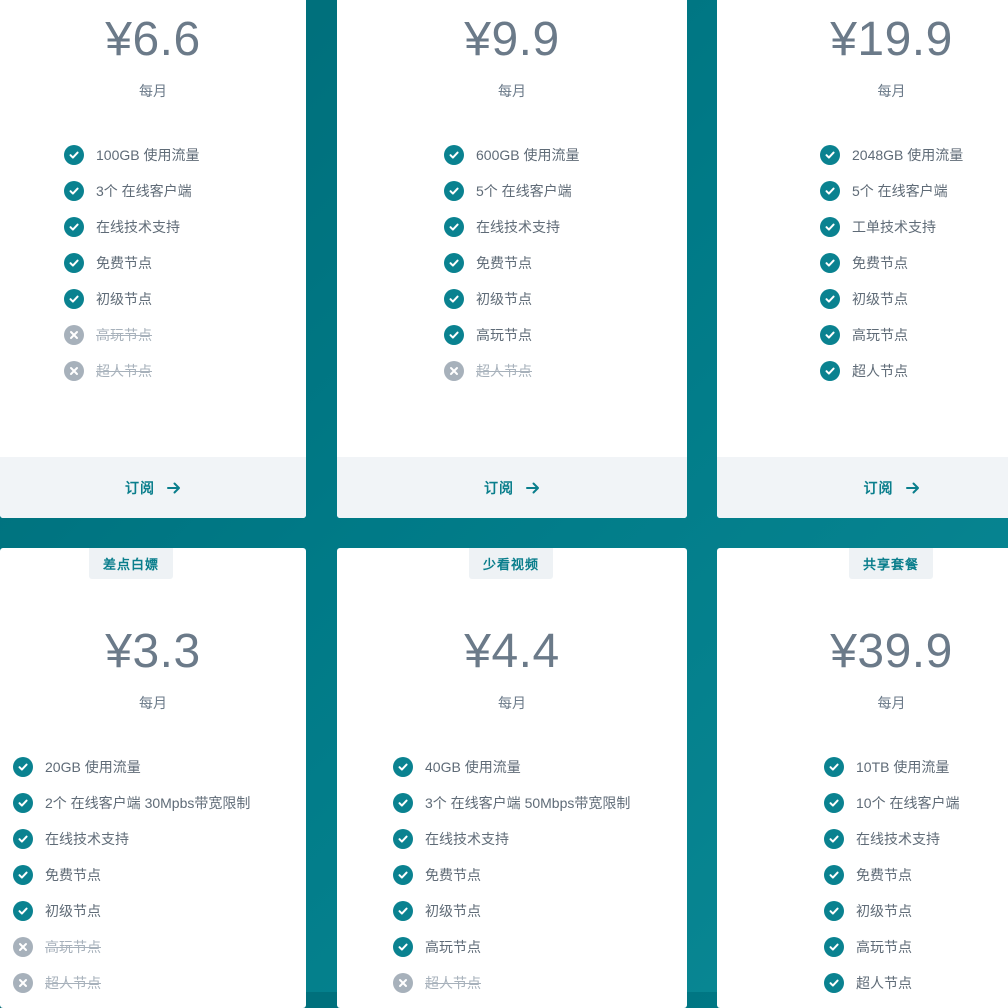 The height and width of the screenshot is (1008, 1008). Describe the element at coordinates (891, 651) in the screenshot. I see `plan-price: ¥39.9` at that location.